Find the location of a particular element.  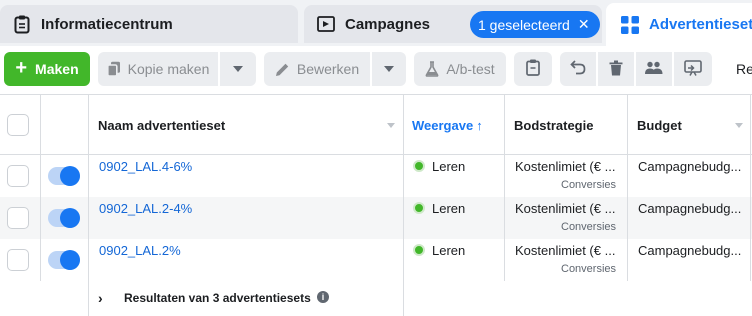

share-button is located at coordinates (693, 69).